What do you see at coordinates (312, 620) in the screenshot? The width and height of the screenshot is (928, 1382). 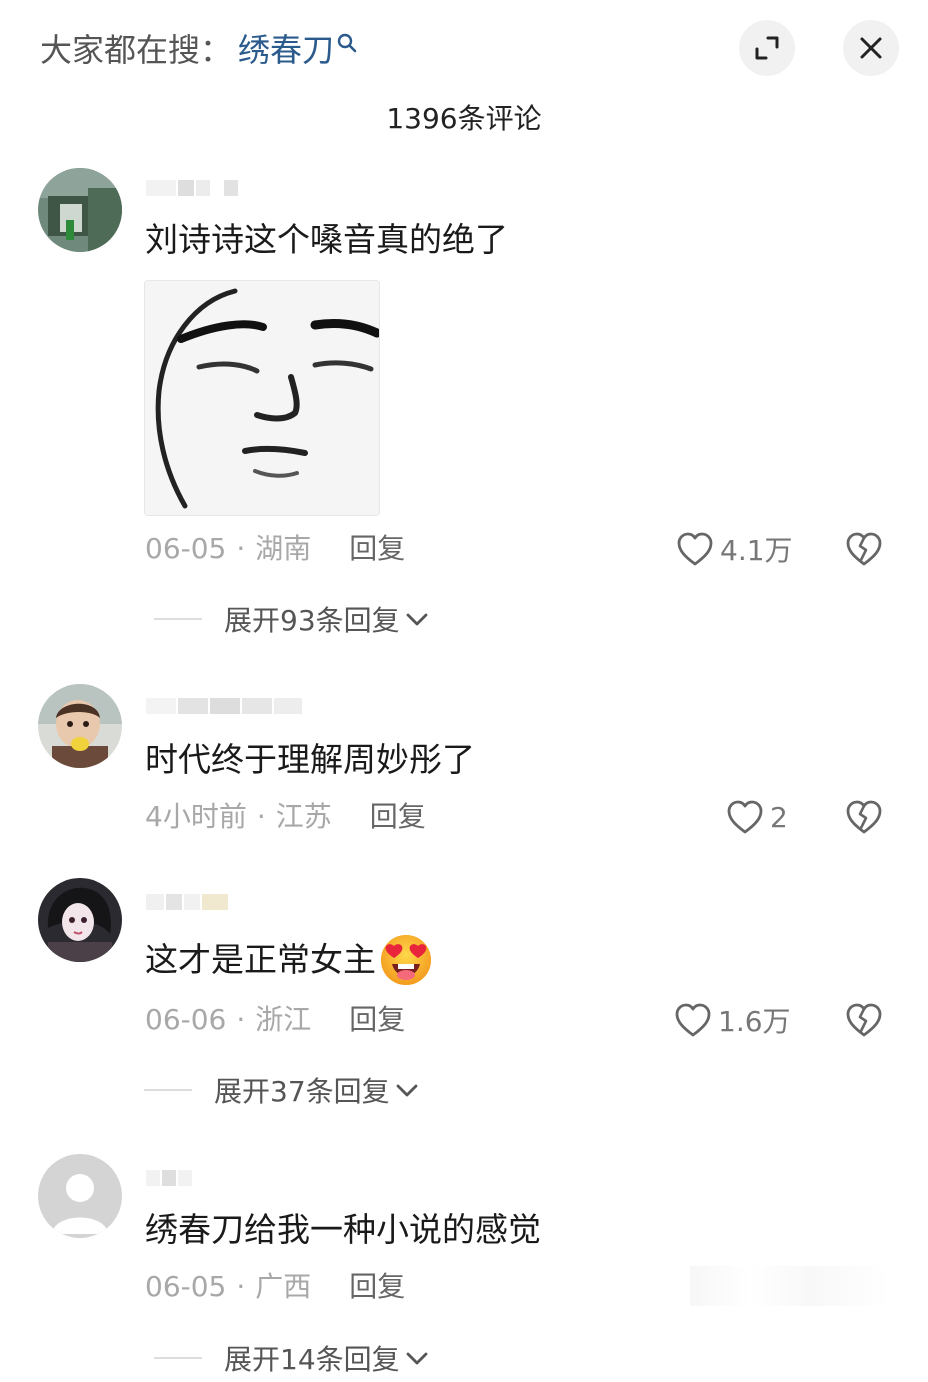 I see `expand-replies-label: 展开93条回复` at bounding box center [312, 620].